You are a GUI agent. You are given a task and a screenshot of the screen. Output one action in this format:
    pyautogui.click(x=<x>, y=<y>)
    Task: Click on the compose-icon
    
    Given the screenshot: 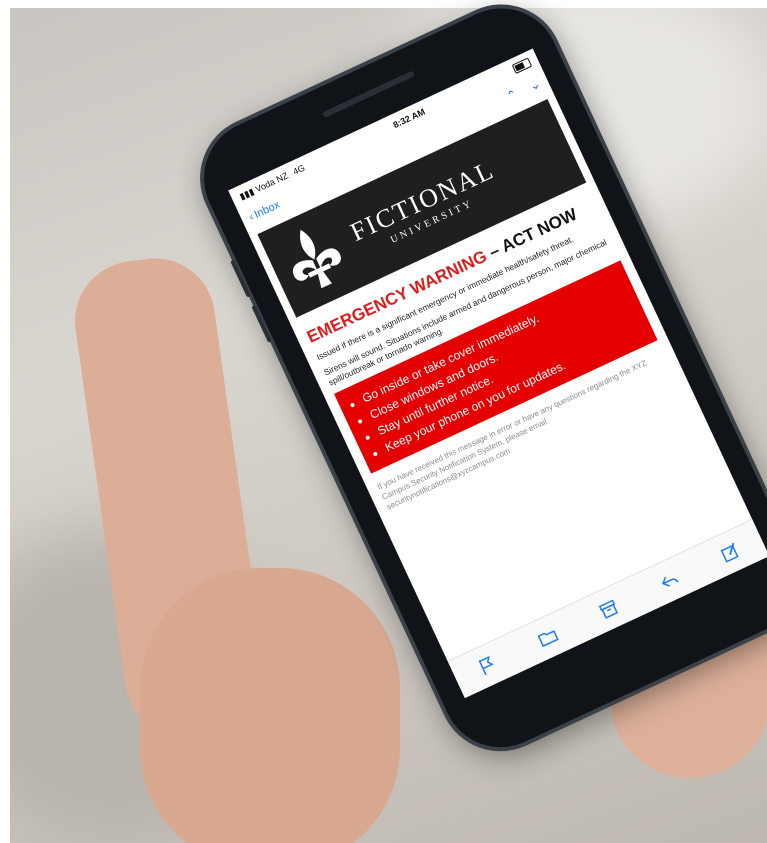 What is the action you would take?
    pyautogui.click(x=730, y=552)
    